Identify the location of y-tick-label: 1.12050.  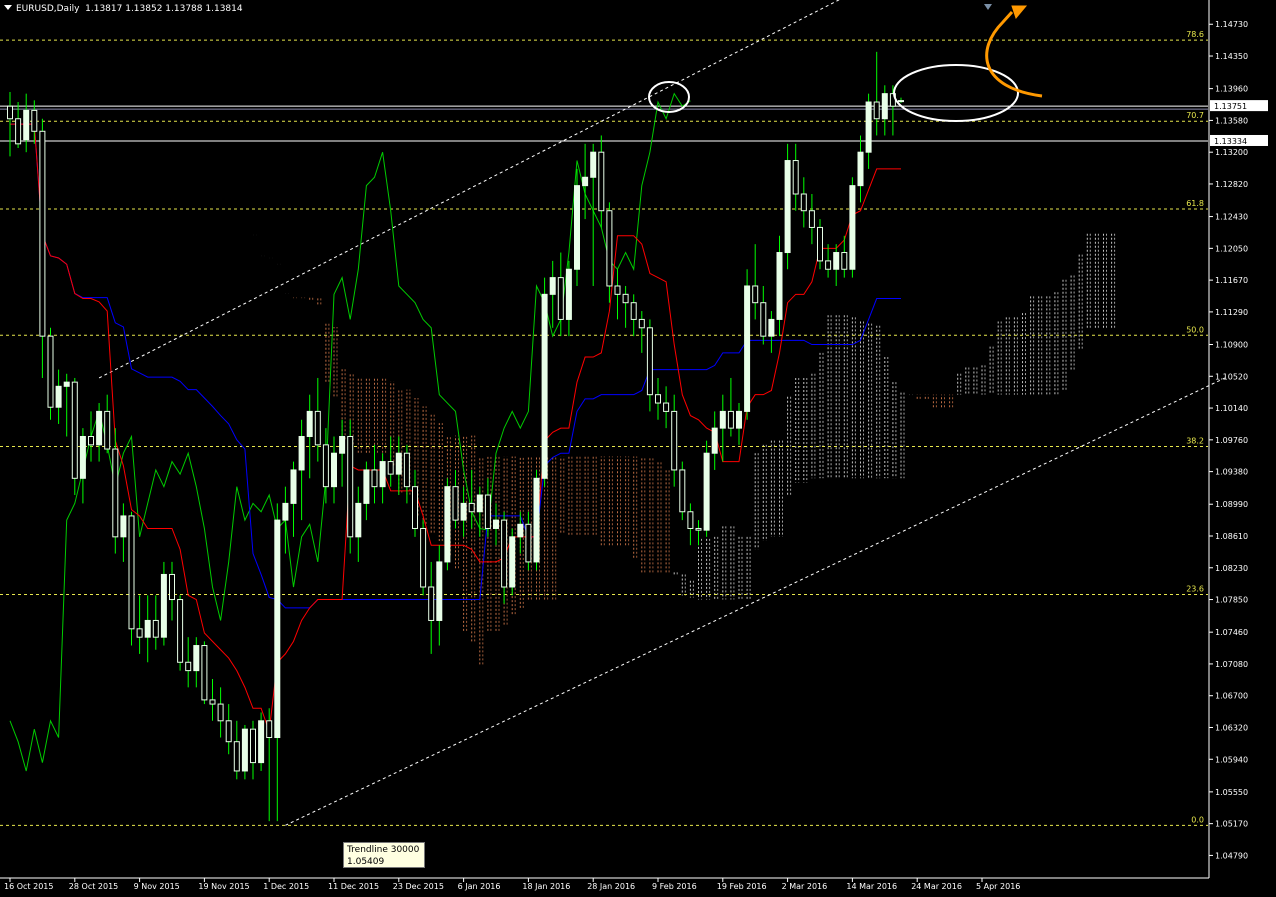
(1231, 248).